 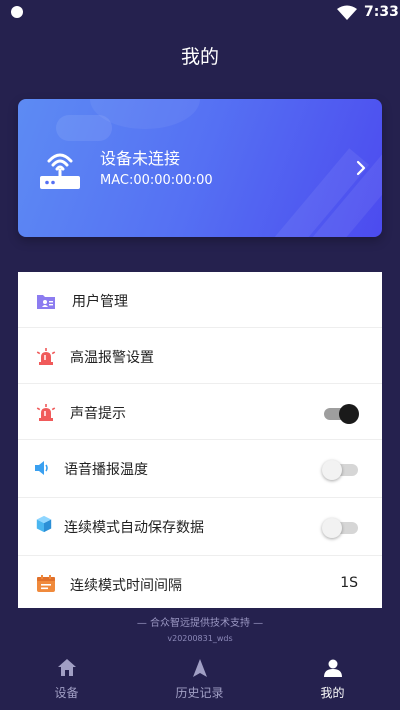 What do you see at coordinates (332, 693) in the screenshot?
I see `nav-label: 我的` at bounding box center [332, 693].